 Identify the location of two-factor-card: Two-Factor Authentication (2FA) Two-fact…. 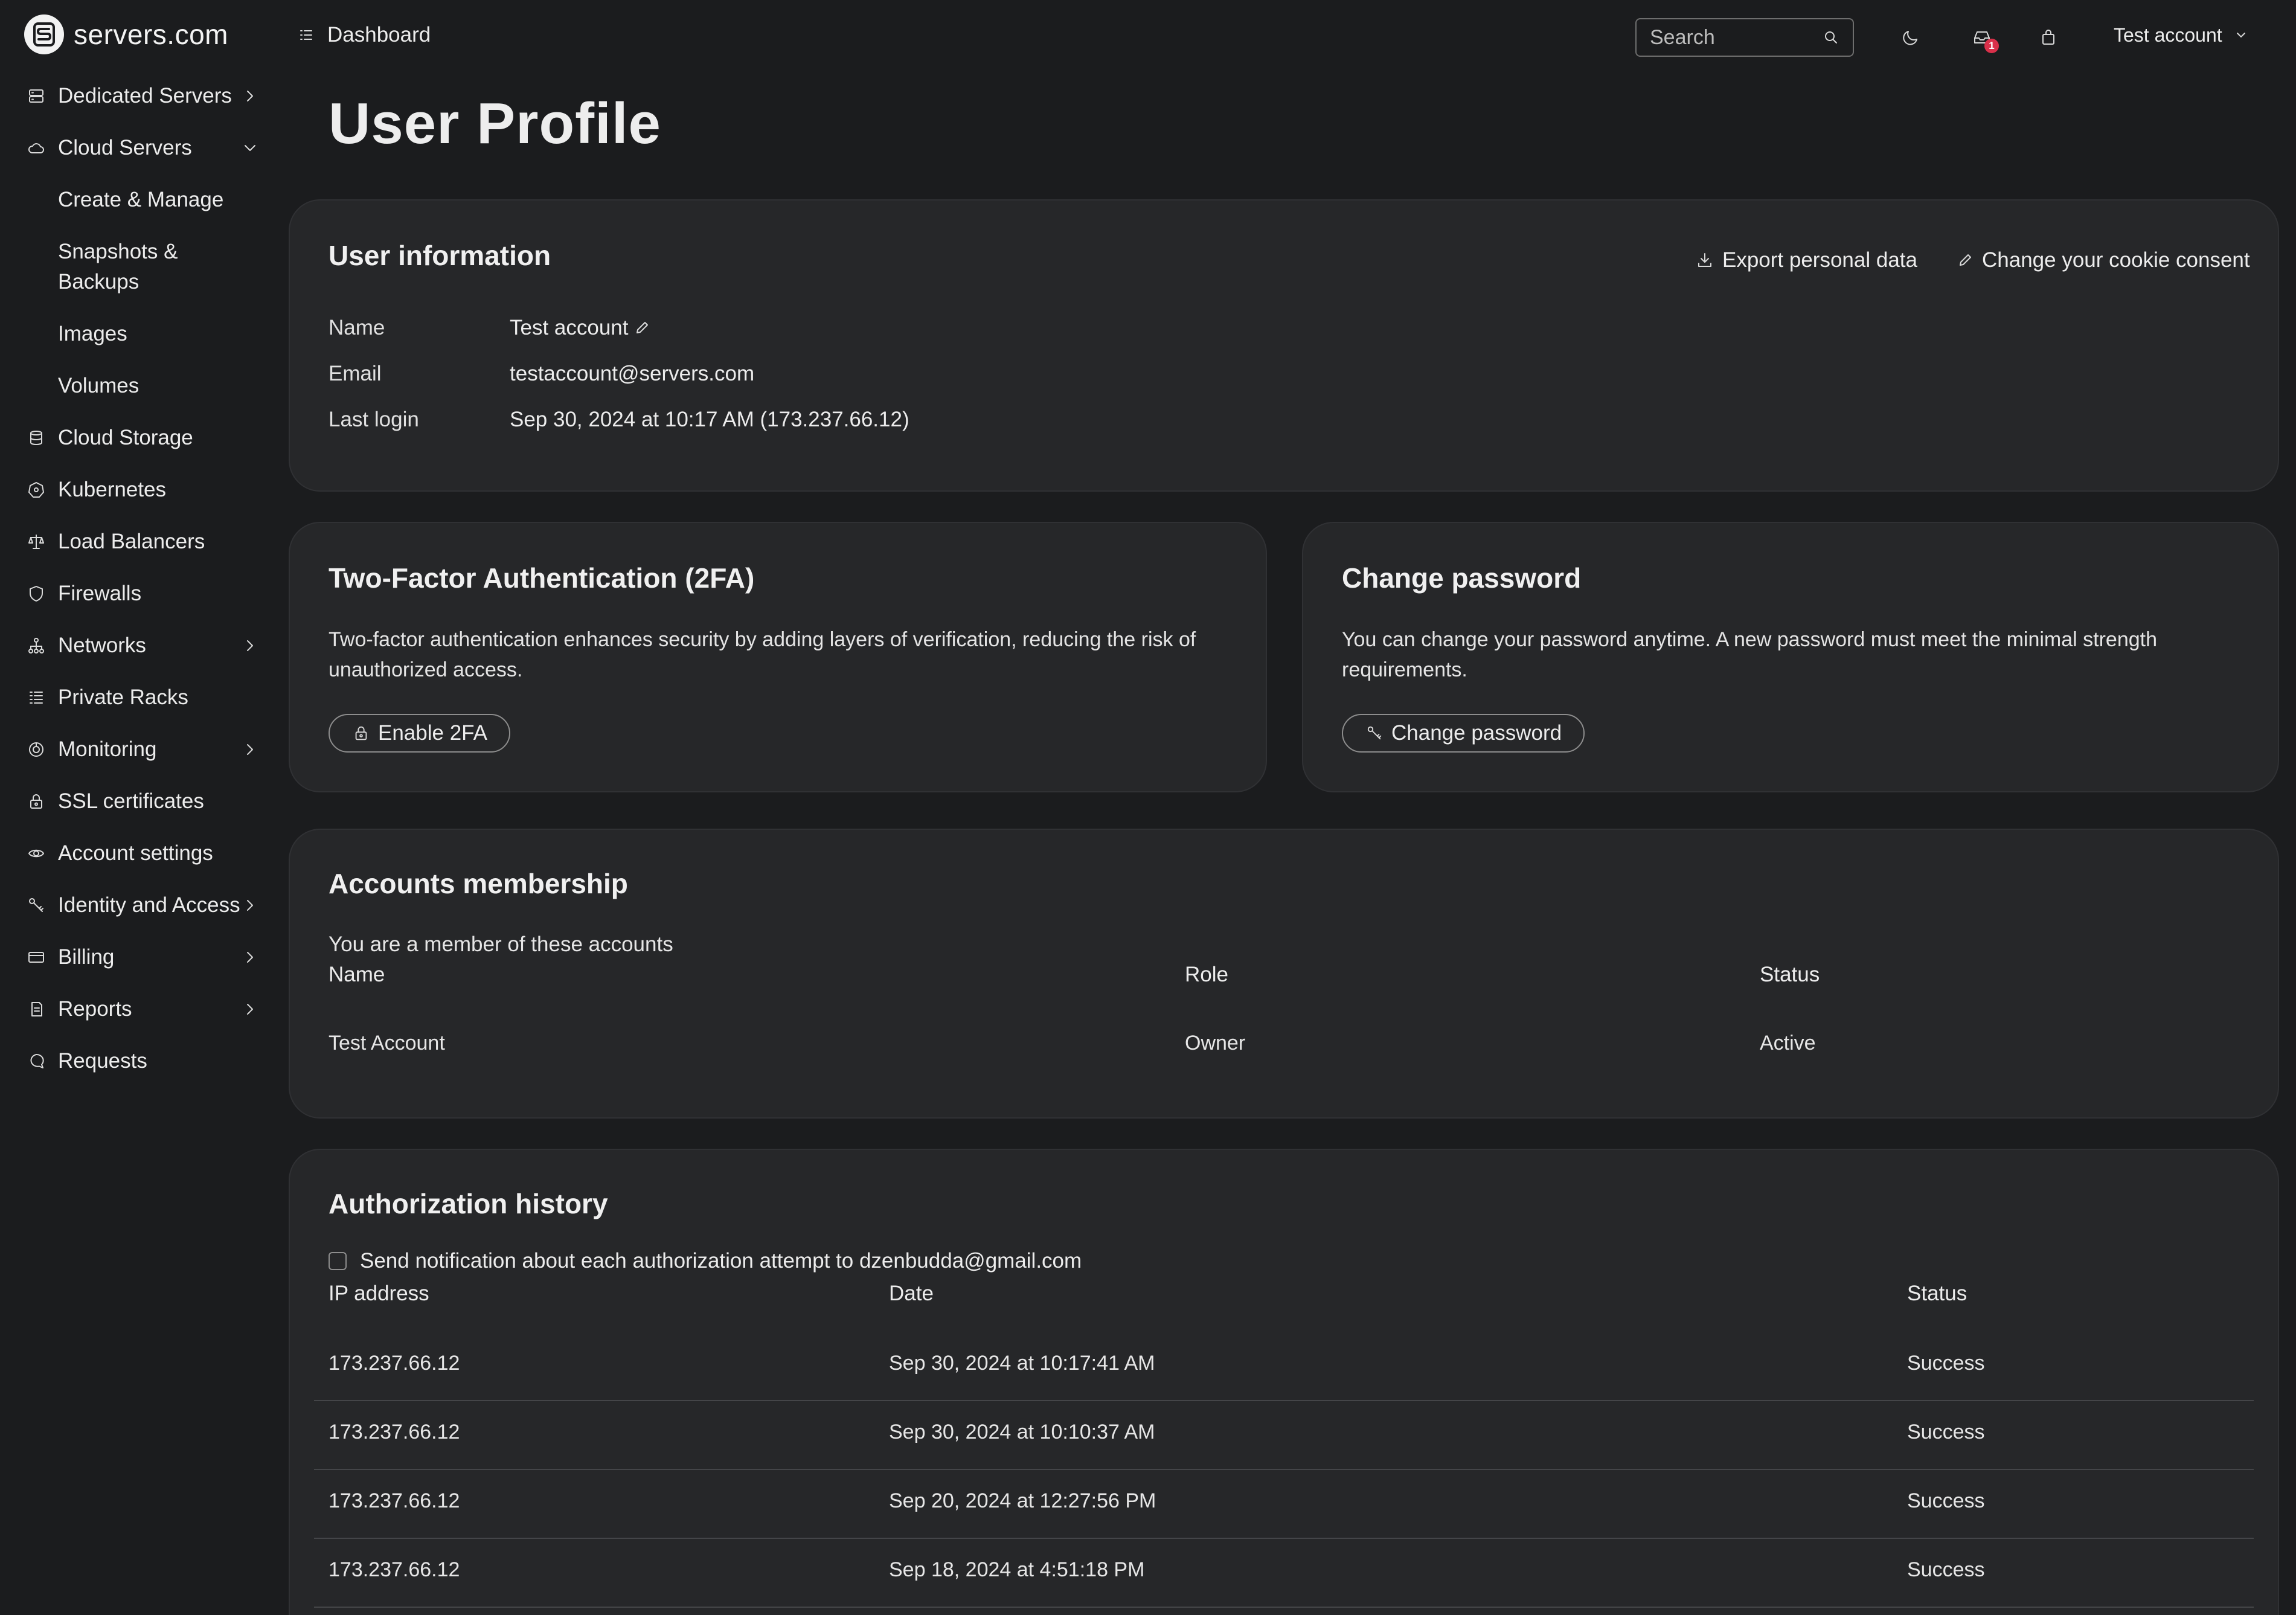
(778, 657).